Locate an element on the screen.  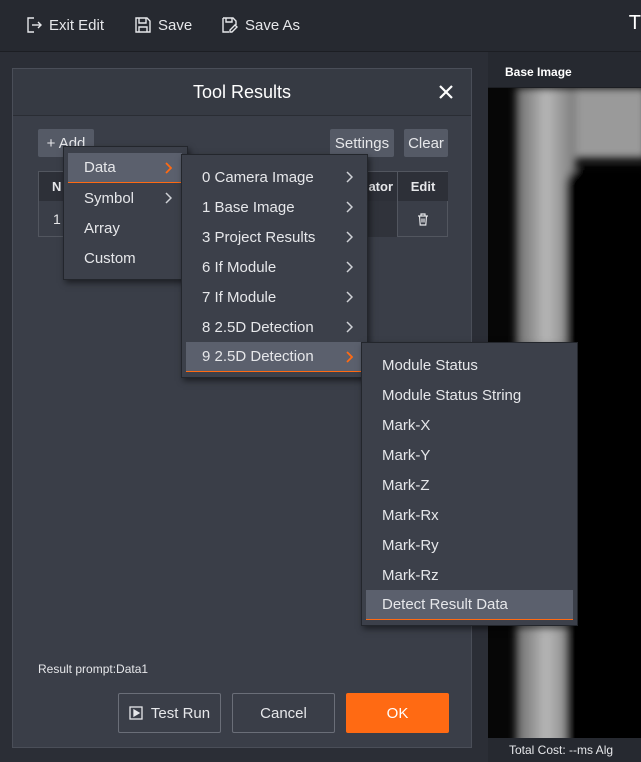
menu-item-2-5d-detection-8: 8 2.5D Detection is located at coordinates (274, 327).